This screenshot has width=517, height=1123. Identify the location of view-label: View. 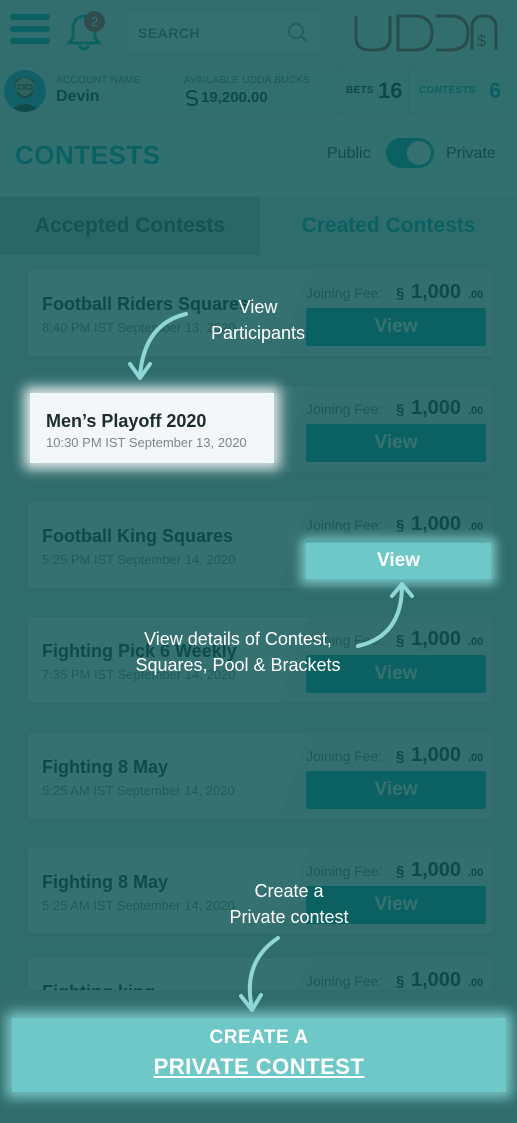
(398, 560).